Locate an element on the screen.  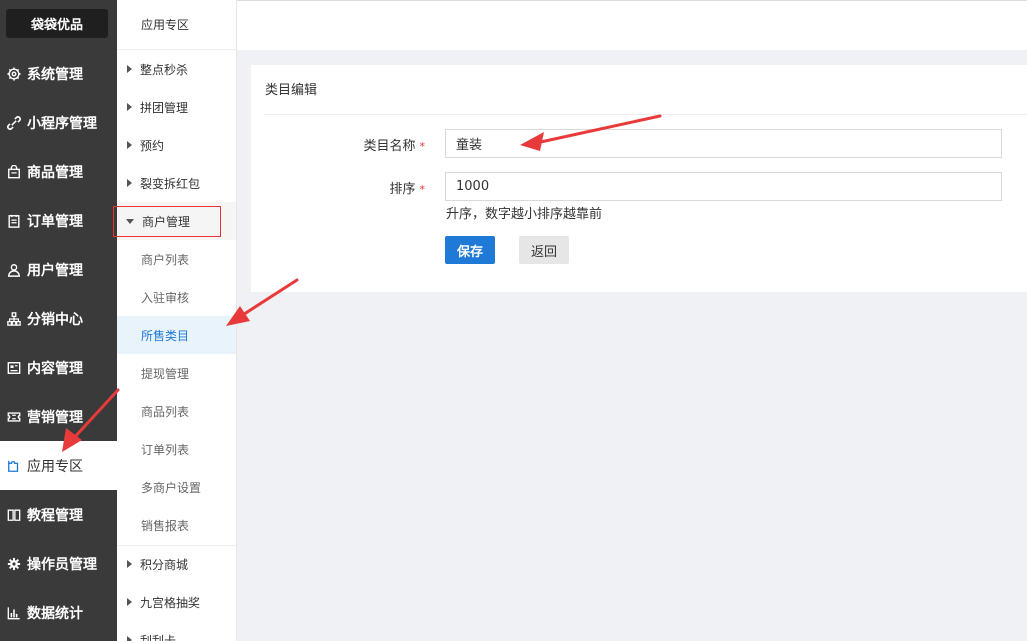
nav-item-system: 系统管理 is located at coordinates (58, 73).